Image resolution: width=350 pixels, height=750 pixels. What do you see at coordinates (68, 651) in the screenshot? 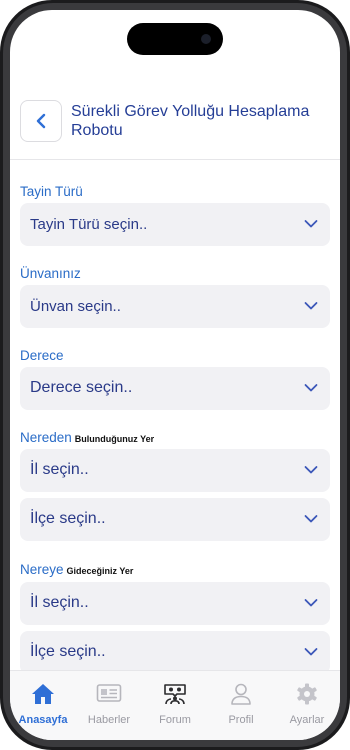
I see `nereye-ilce-value: İlçe seçin..` at bounding box center [68, 651].